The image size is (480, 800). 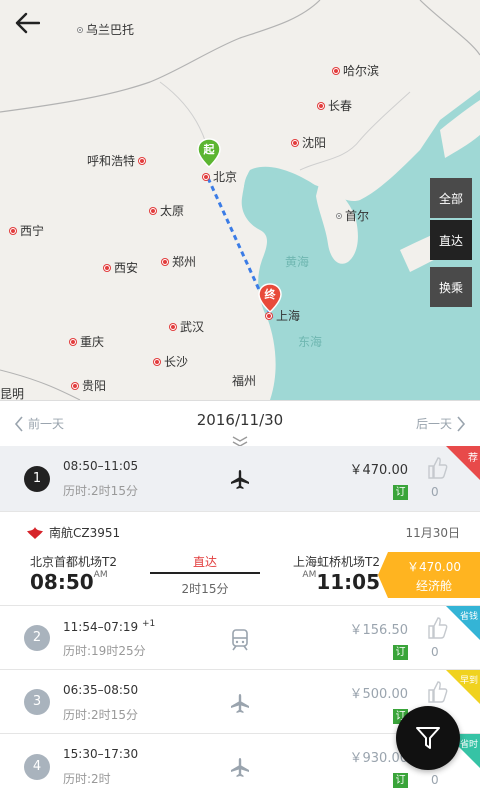 I want to click on price-tag: ￥470.00 经济舱, so click(x=429, y=575).